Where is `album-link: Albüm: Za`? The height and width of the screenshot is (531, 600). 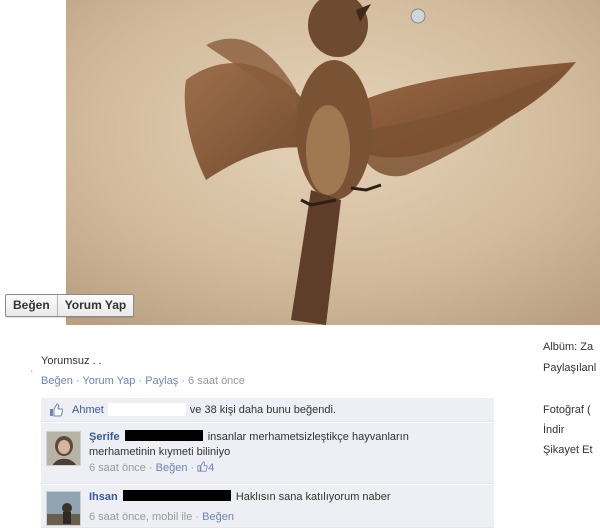 album-link: Albüm: Za is located at coordinates (568, 347).